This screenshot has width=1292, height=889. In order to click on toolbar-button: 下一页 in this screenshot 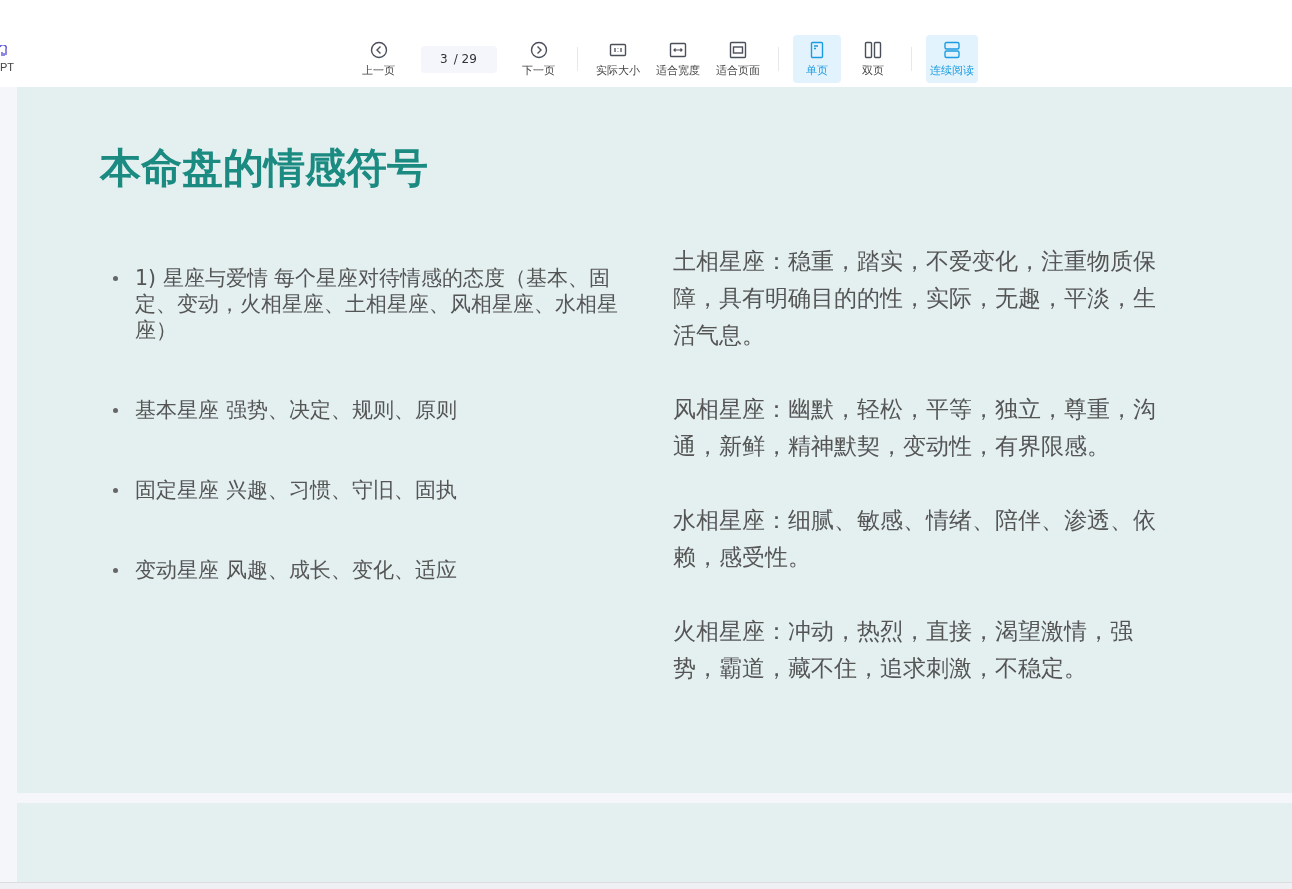, I will do `click(538, 59)`.